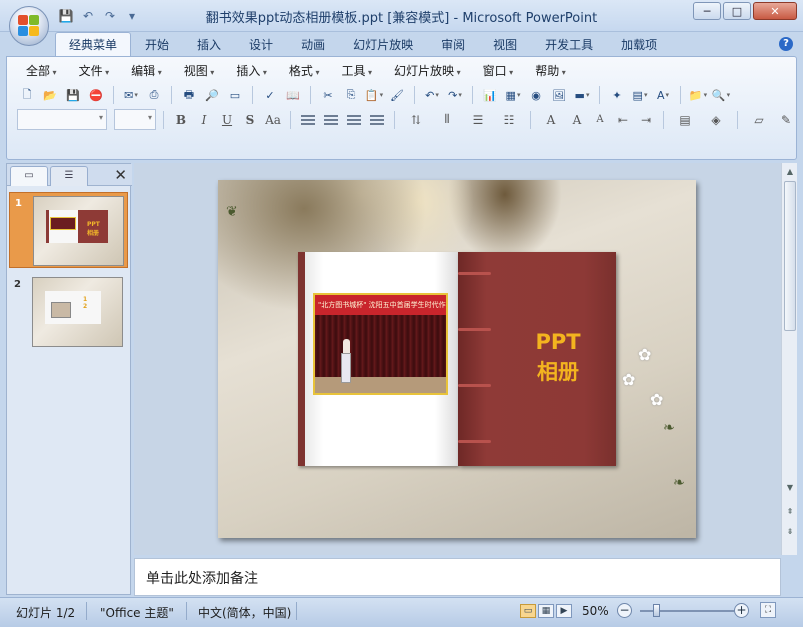 The image size is (803, 627). I want to click on menu-window: 窗口, so click(498, 72).